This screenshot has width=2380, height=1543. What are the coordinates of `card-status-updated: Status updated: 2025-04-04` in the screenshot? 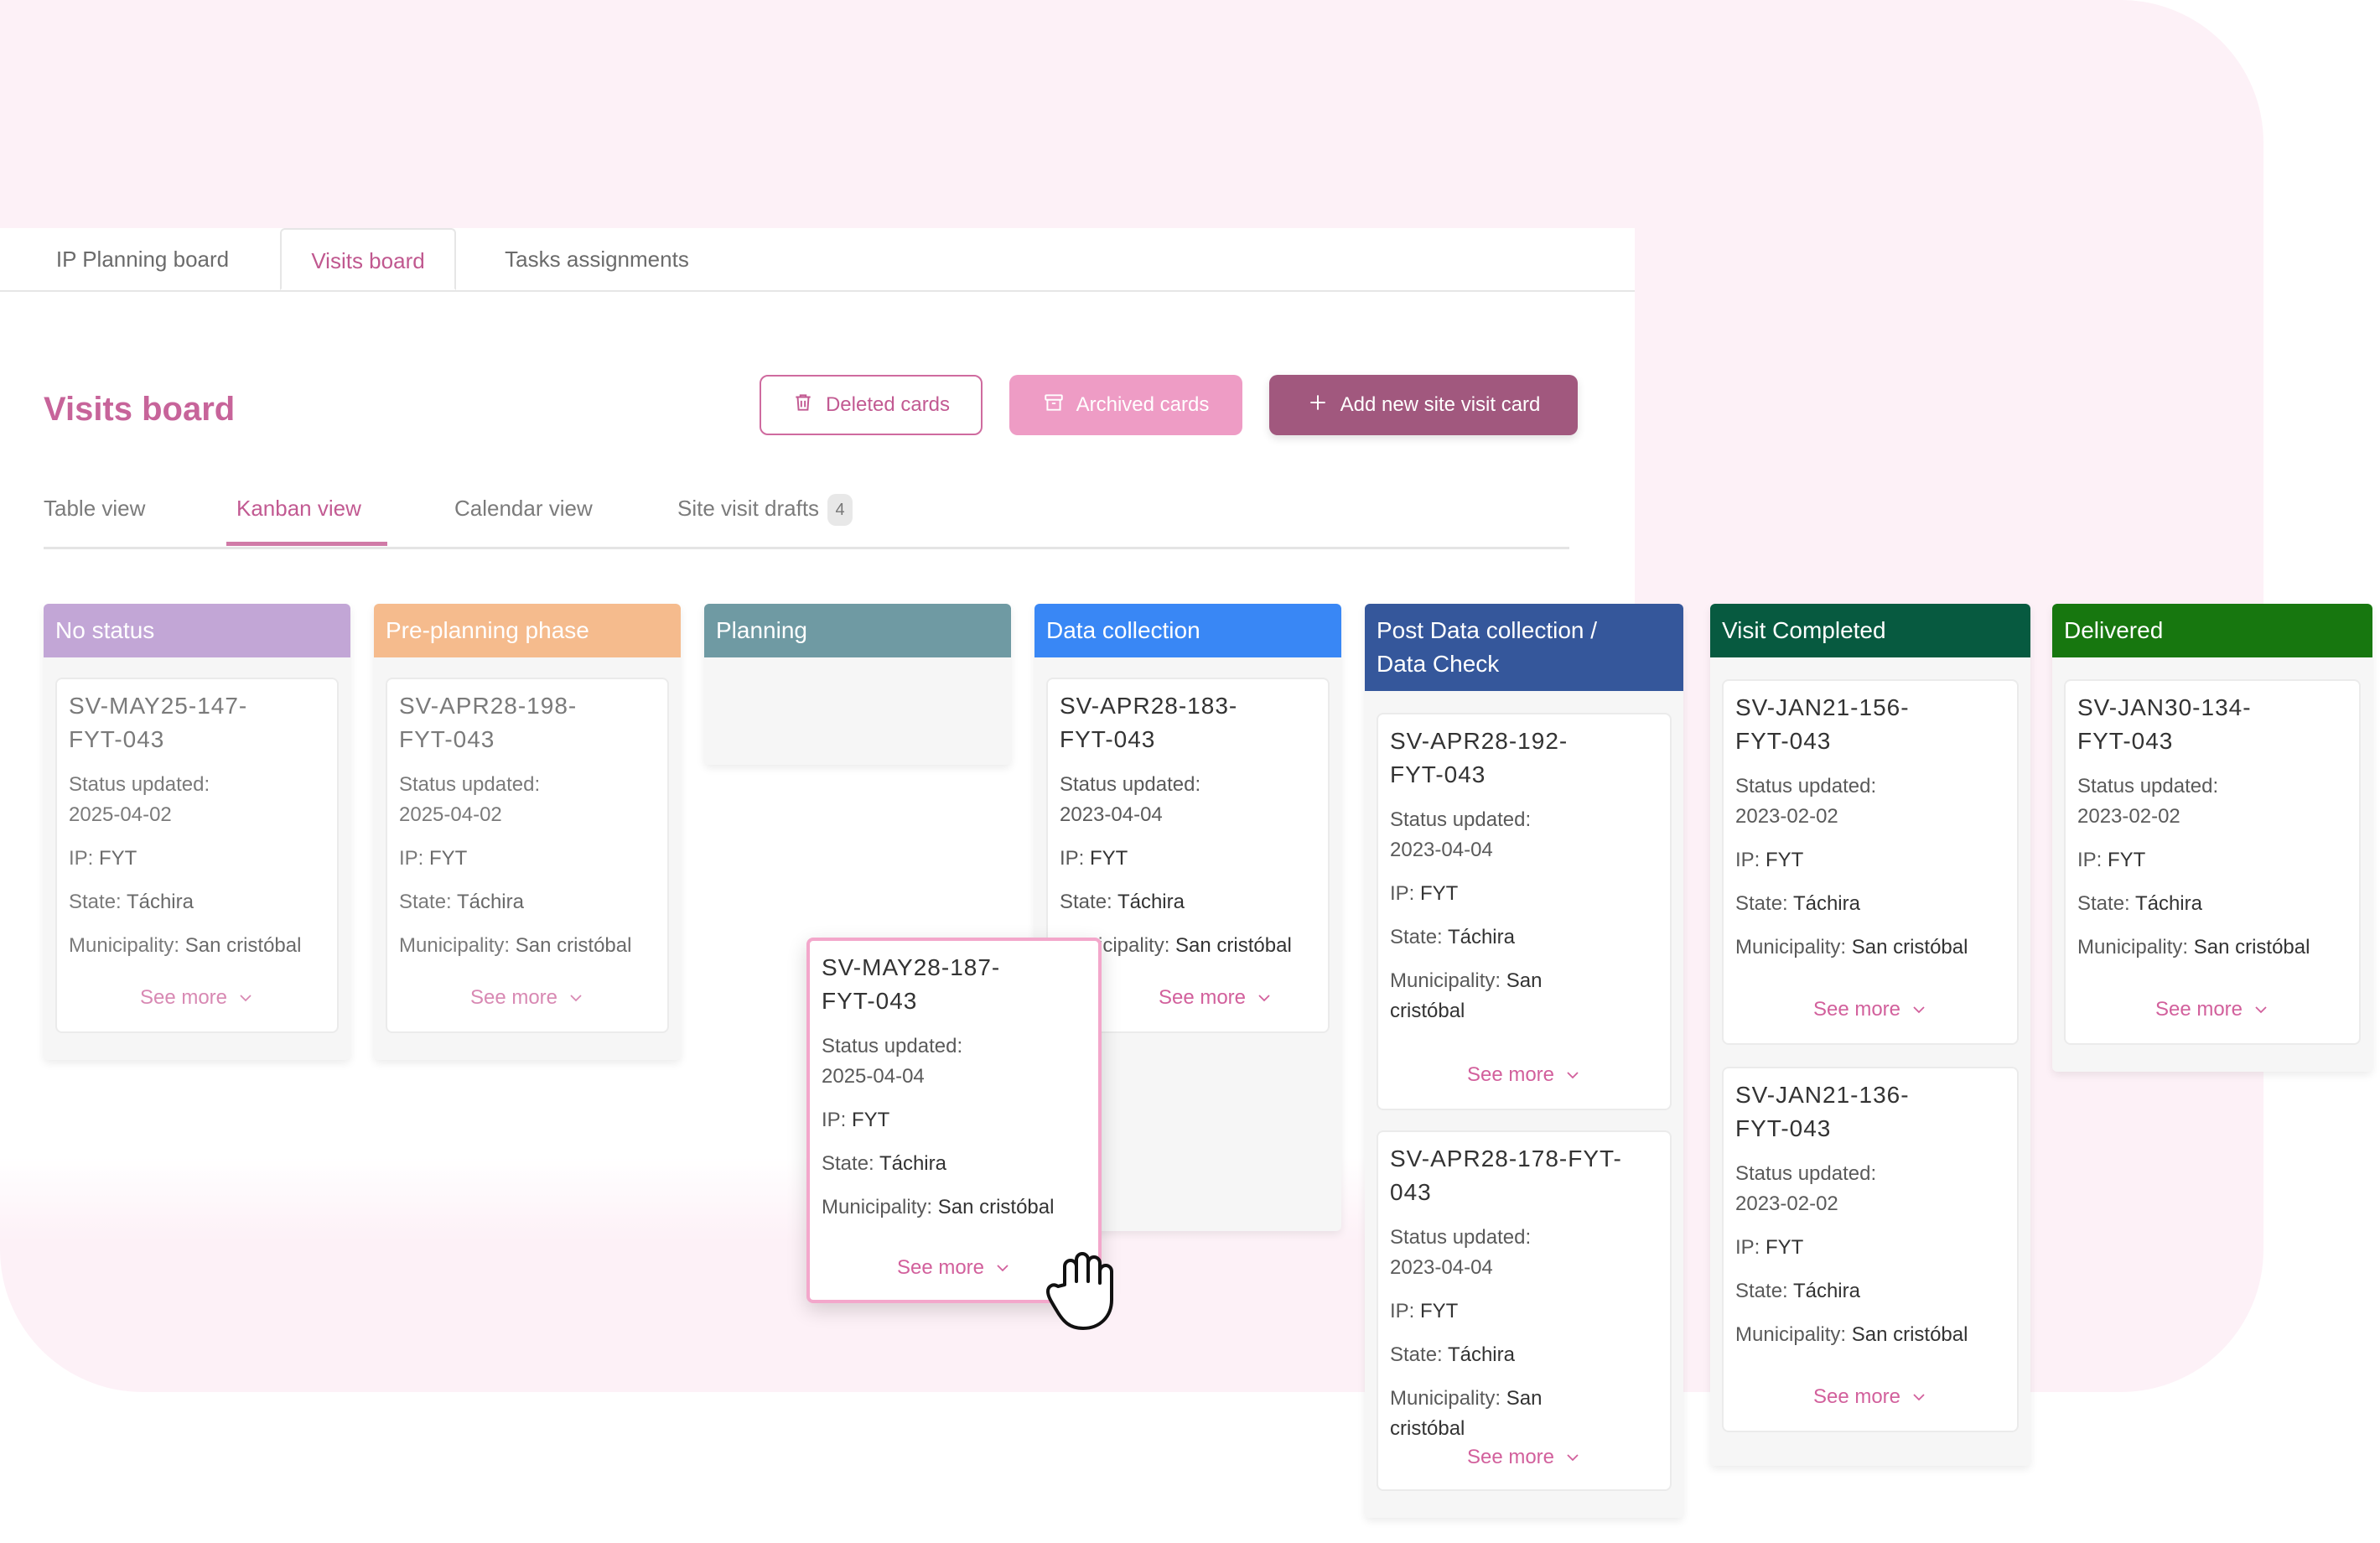 It's located at (892, 1061).